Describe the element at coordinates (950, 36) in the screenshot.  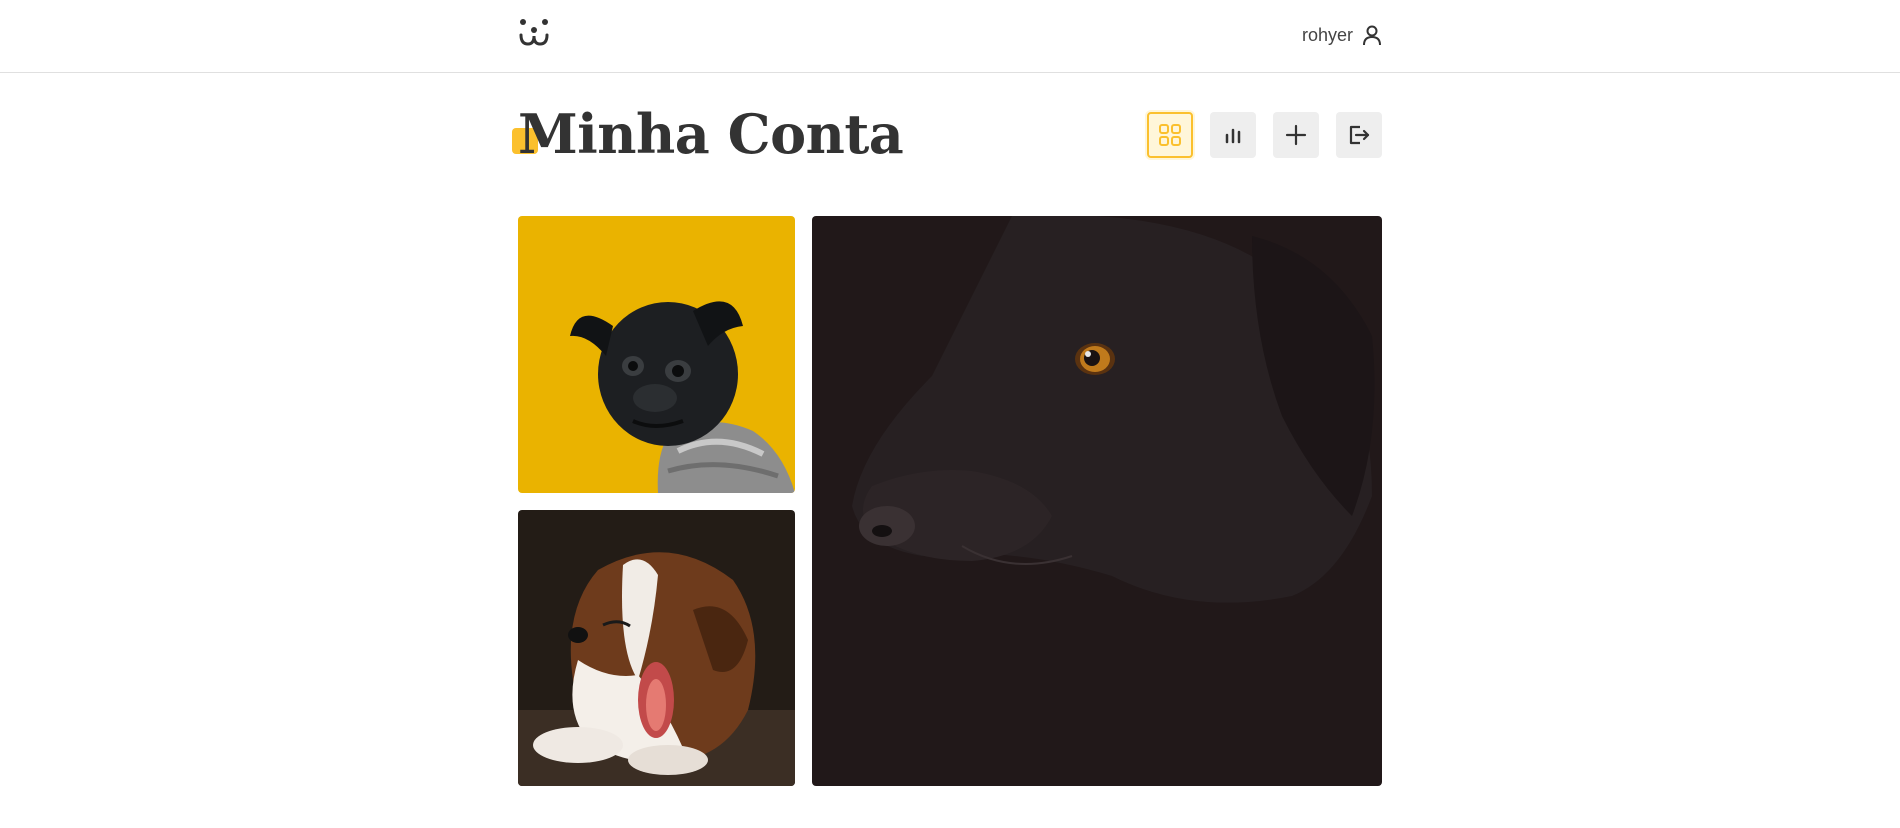
I see `site-header: rohyer` at that location.